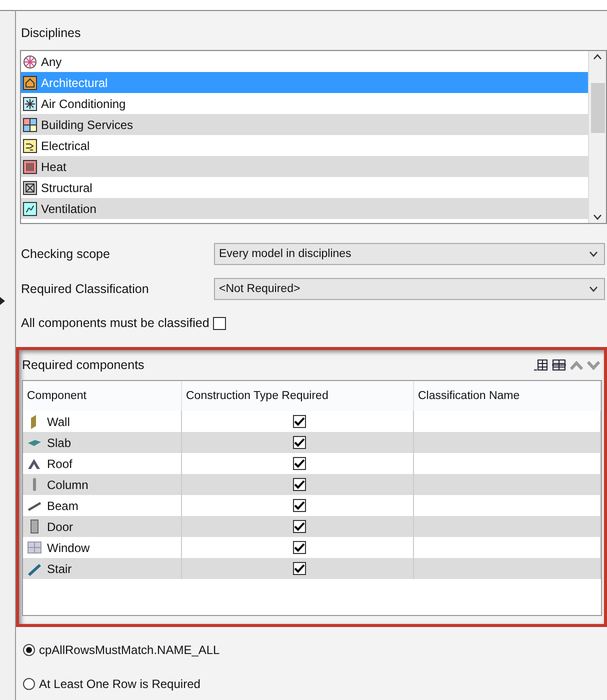 The image size is (607, 700). What do you see at coordinates (597, 57) in the screenshot?
I see `scroll-up-icon` at bounding box center [597, 57].